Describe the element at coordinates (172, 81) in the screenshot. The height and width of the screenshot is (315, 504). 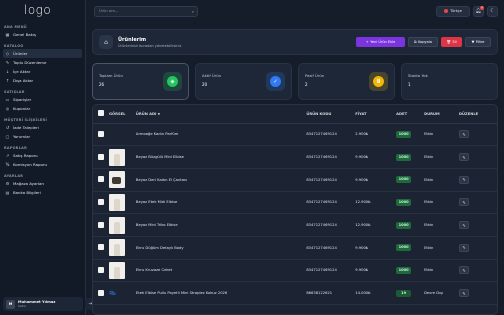
I see `stock-icon-glyph: ◈` at that location.